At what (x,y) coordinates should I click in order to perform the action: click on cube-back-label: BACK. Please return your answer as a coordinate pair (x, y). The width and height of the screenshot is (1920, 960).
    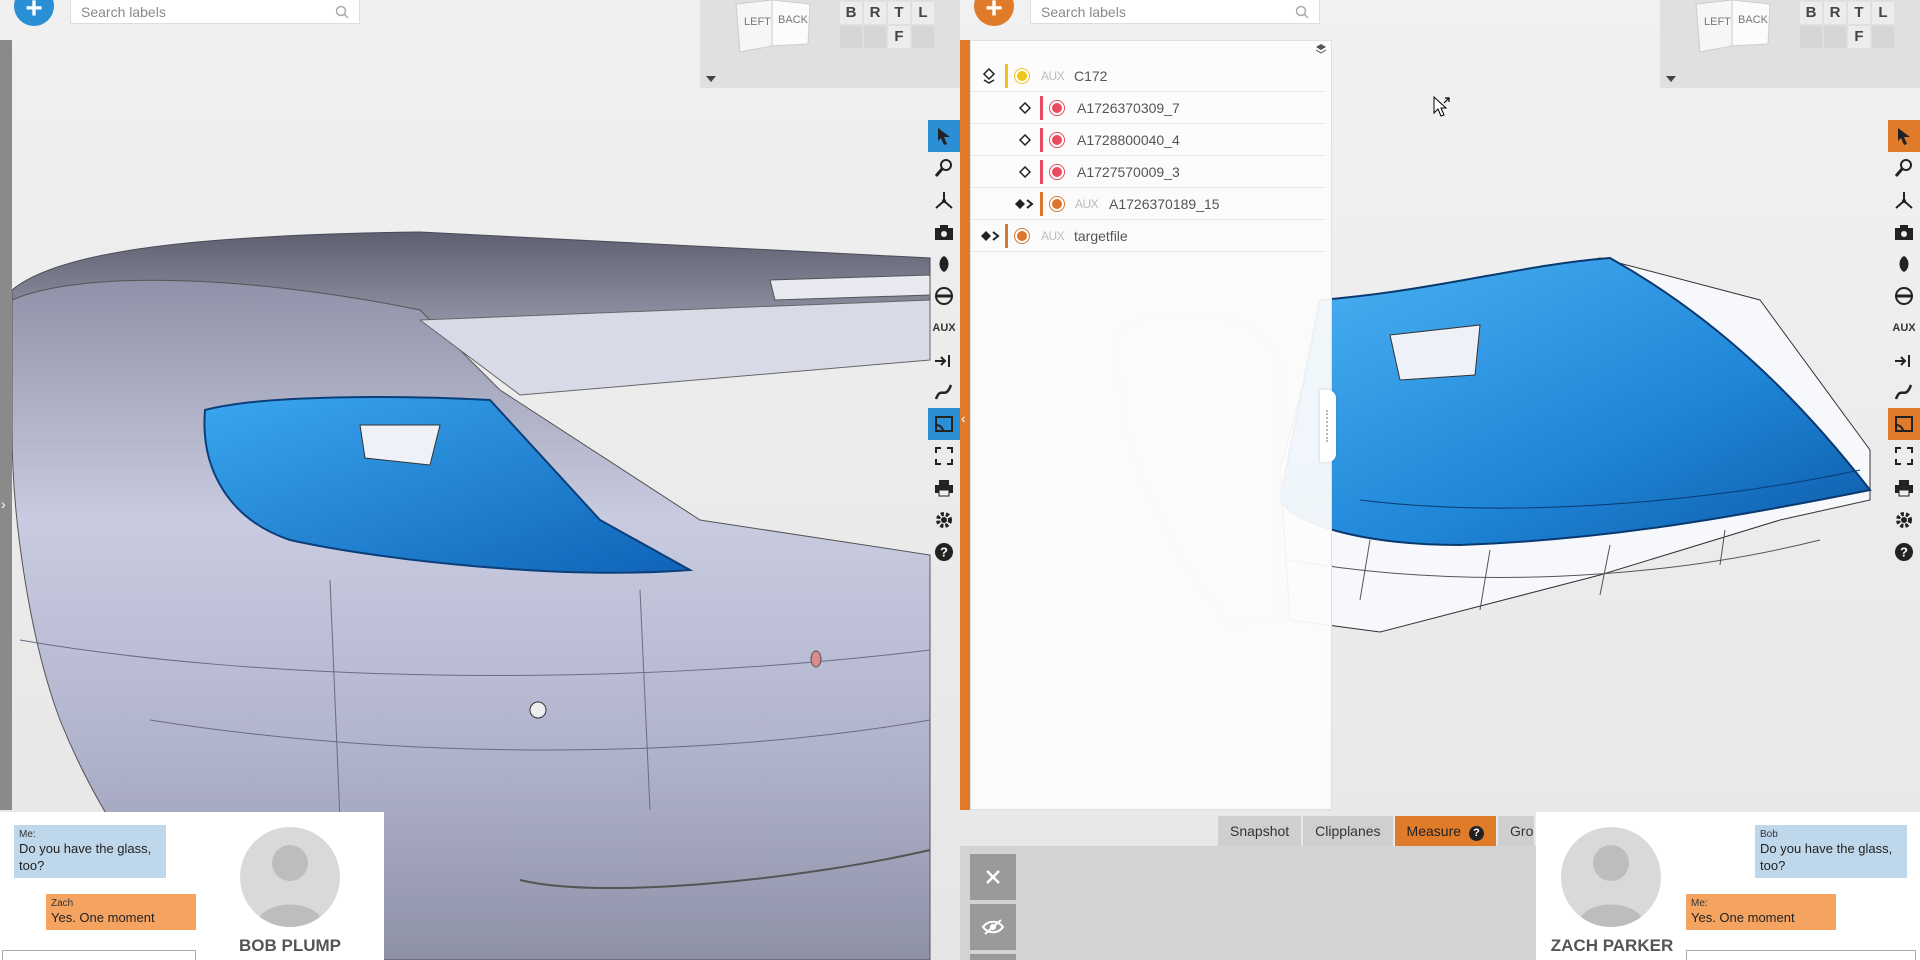
    Looking at the image, I should click on (1753, 20).